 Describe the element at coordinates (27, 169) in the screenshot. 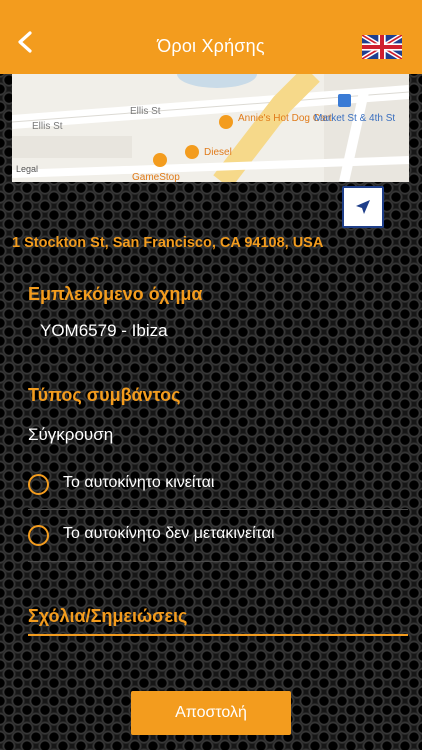

I see `map-legal-link: Legal` at that location.